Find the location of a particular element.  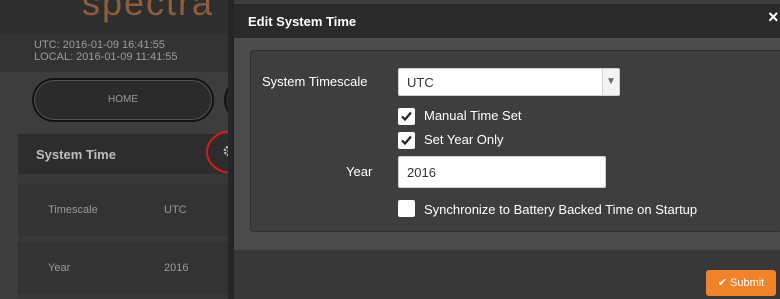

home-button: HOME is located at coordinates (123, 100).